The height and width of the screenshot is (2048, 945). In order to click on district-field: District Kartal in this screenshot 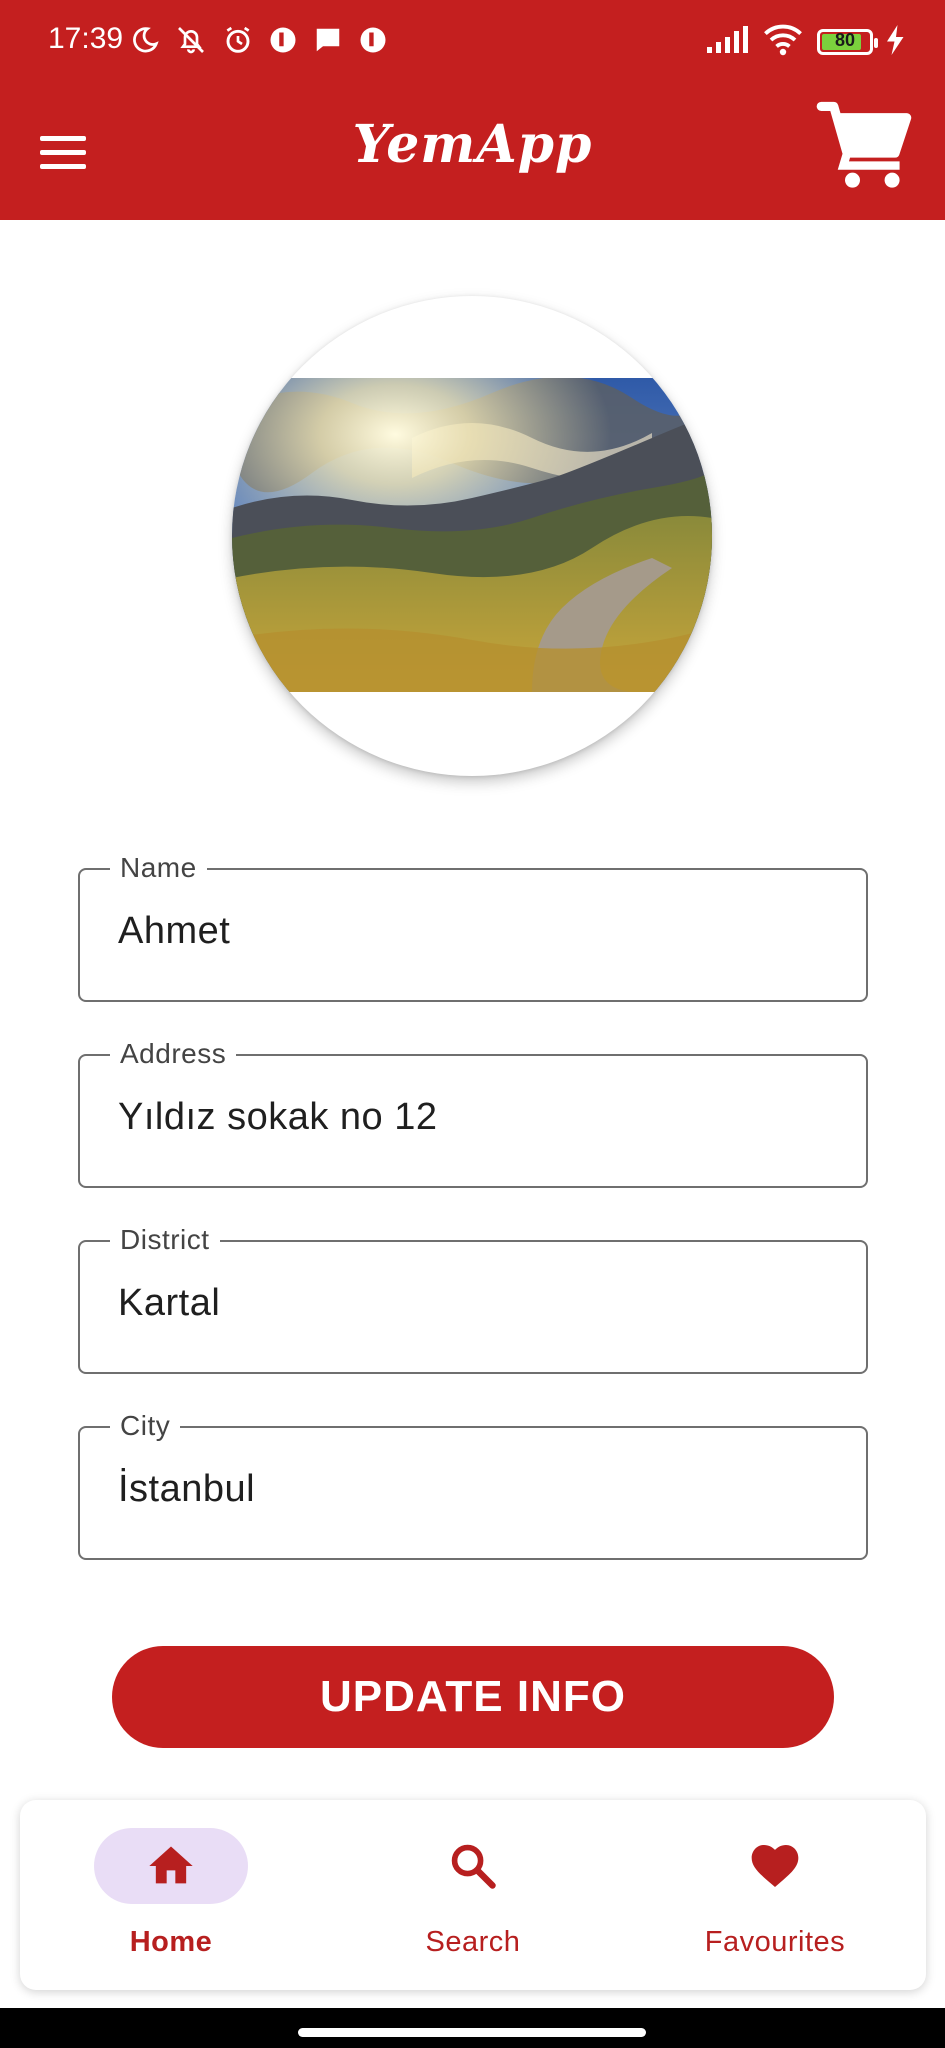, I will do `click(473, 1299)`.